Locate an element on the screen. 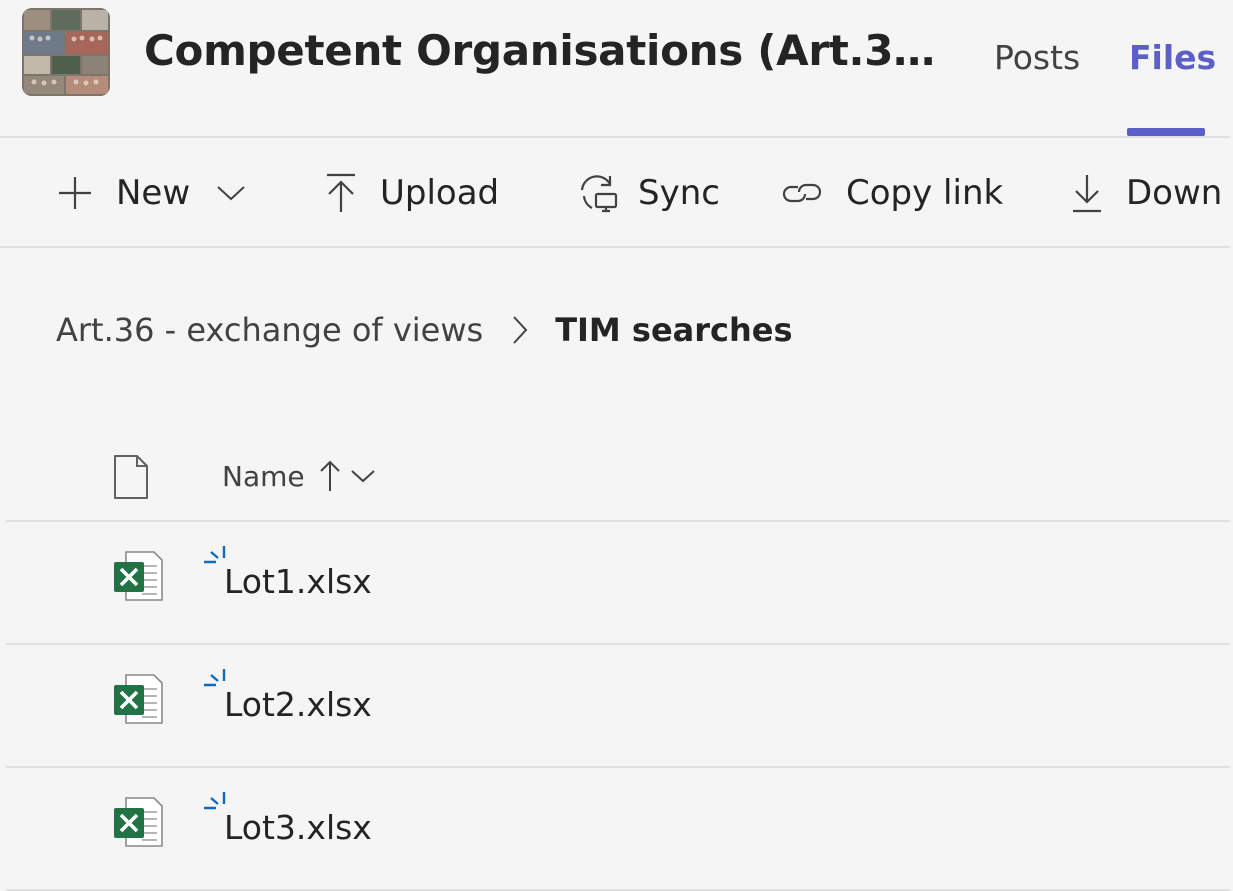  document-icon is located at coordinates (131, 477).